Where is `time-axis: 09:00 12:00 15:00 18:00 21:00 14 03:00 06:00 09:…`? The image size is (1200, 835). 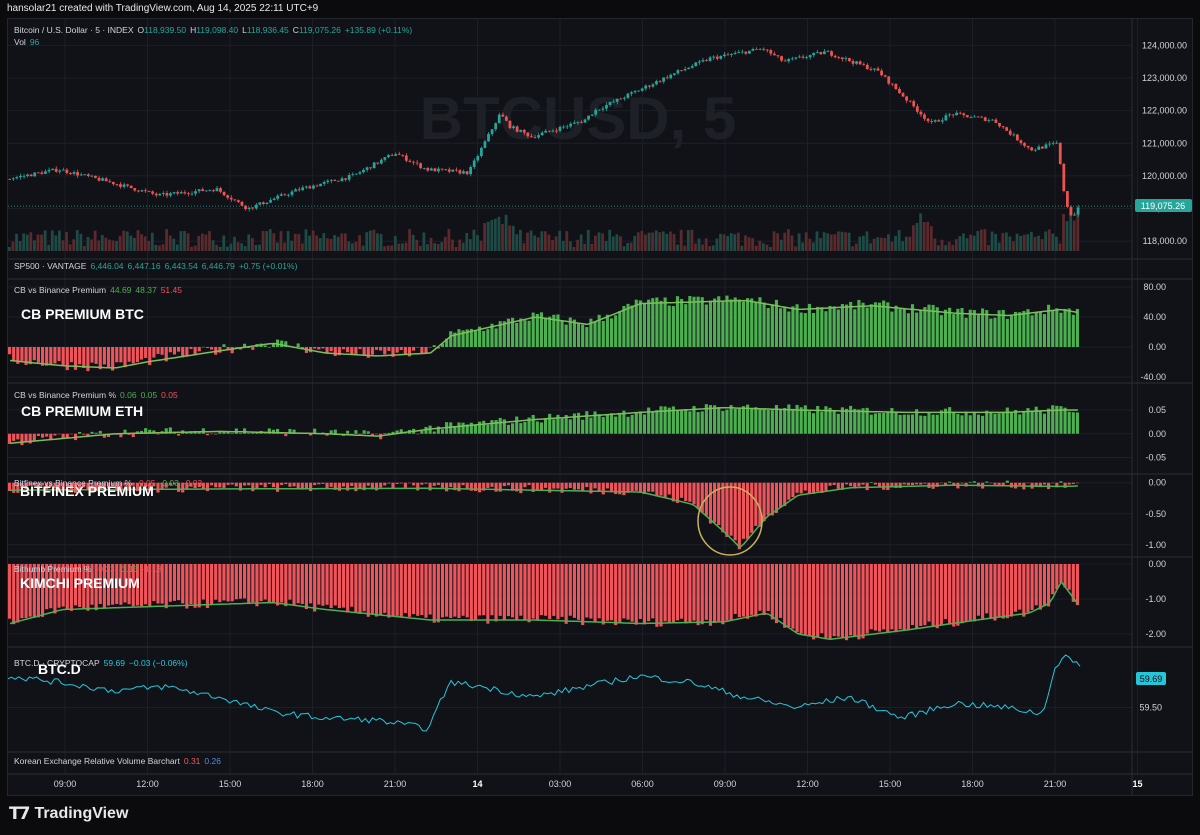
time-axis: 09:00 12:00 15:00 18:00 21:00 14 03:00 06:00 09:… is located at coordinates (598, 784).